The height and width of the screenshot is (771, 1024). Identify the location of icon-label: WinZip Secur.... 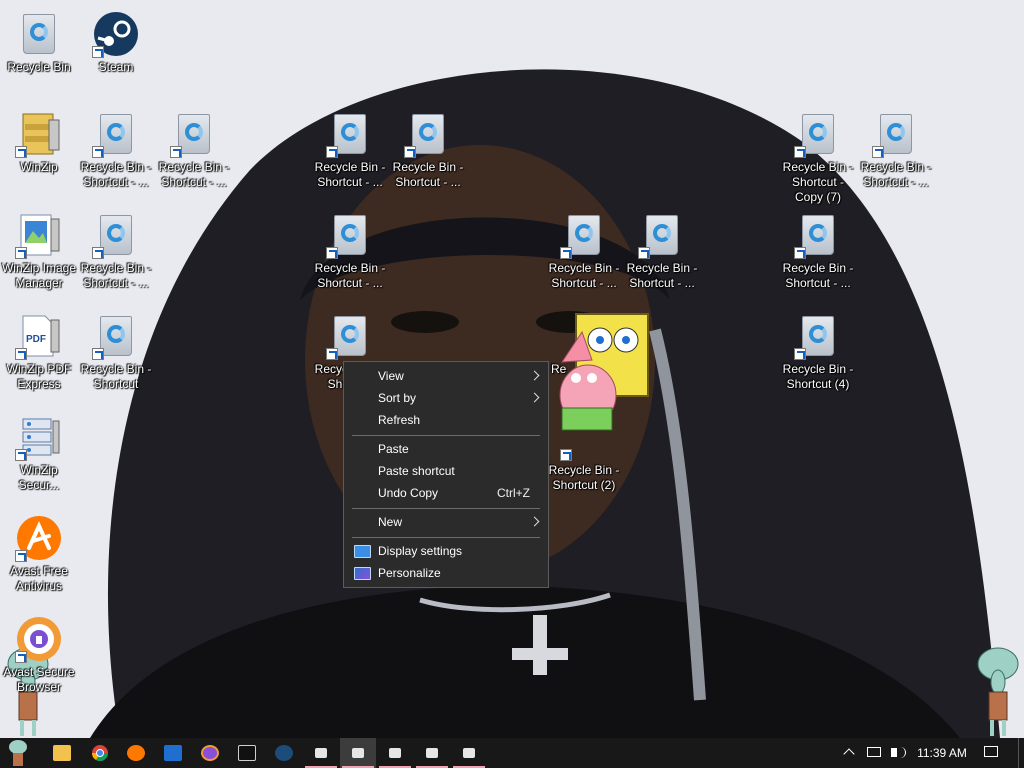
(39, 477).